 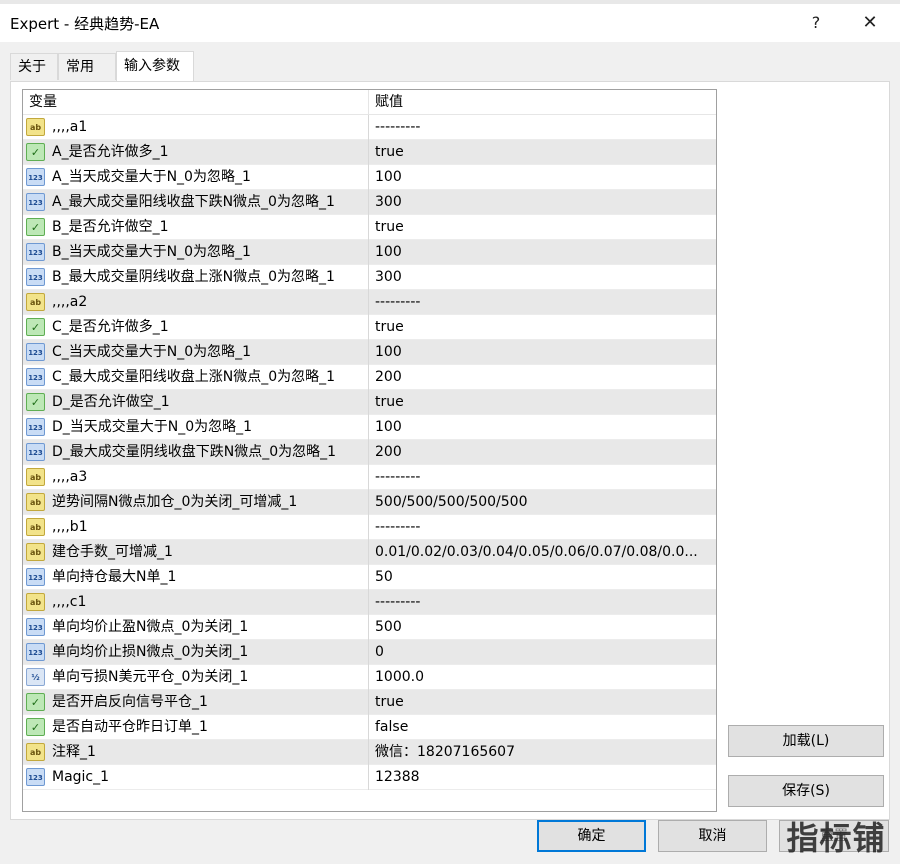 What do you see at coordinates (70, 302) in the screenshot?
I see `parameter-name: ,,,,a2` at bounding box center [70, 302].